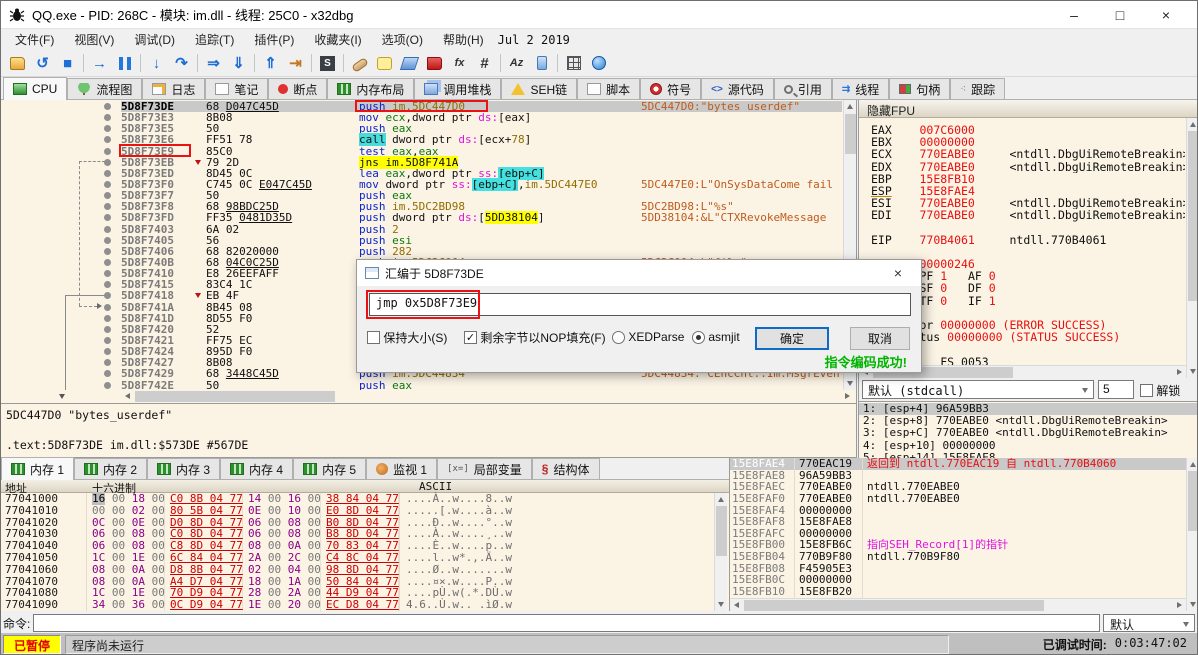 The width and height of the screenshot is (1198, 655). What do you see at coordinates (429, 396) in the screenshot?
I see `disassembly-hscrollbar` at bounding box center [429, 396].